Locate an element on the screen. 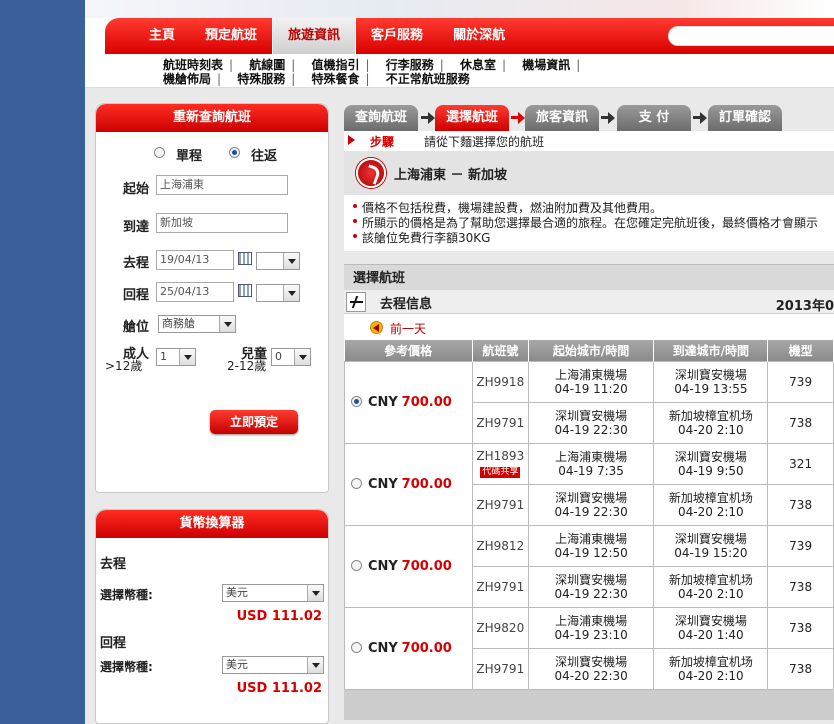 The height and width of the screenshot is (724, 834). subnav-cabin-layout: 機艙佈局 is located at coordinates (187, 79).